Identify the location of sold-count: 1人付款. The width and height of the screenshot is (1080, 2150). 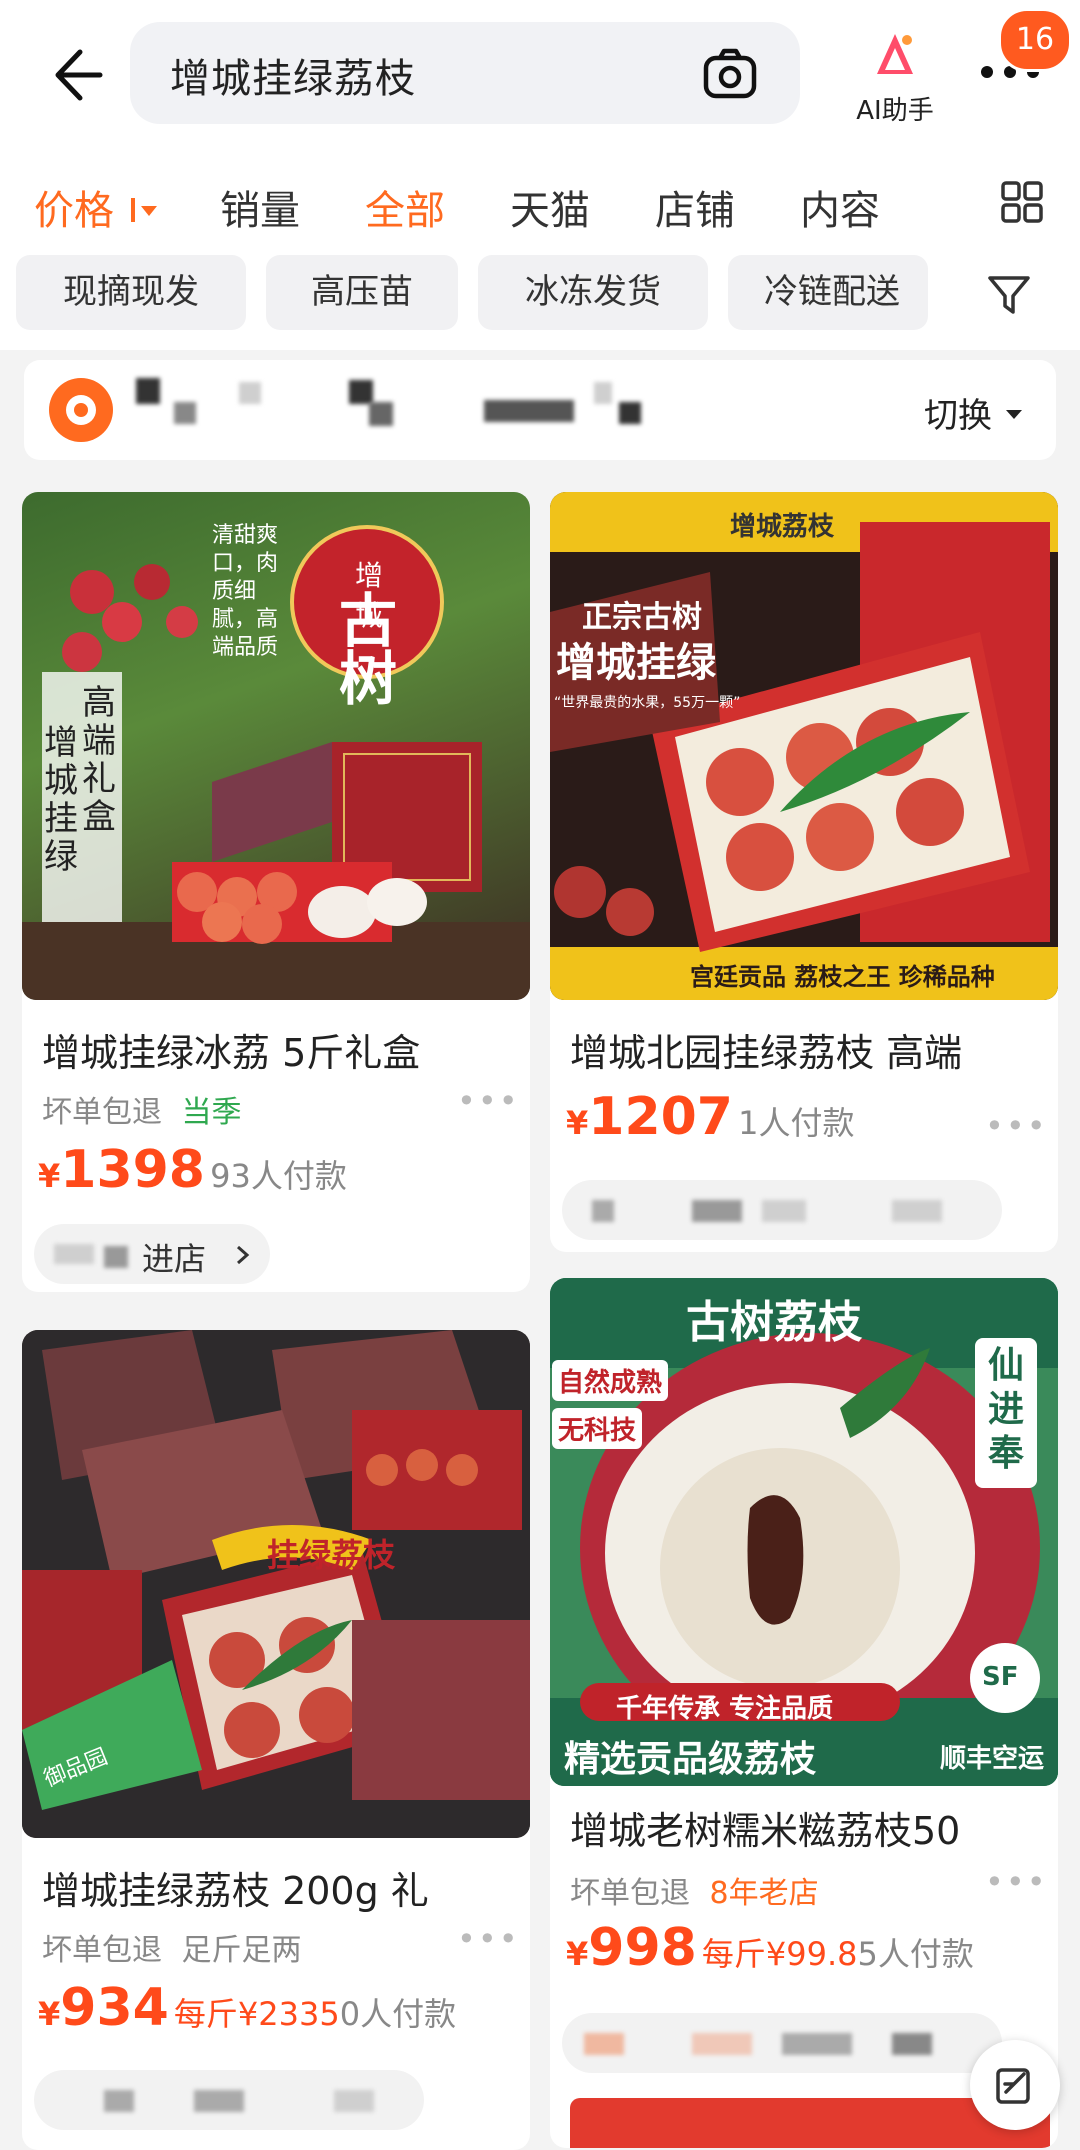
(796, 1123).